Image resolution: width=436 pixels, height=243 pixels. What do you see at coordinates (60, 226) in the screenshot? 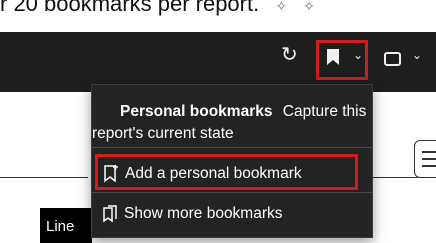
I see `visual-tab-label: Line` at bounding box center [60, 226].